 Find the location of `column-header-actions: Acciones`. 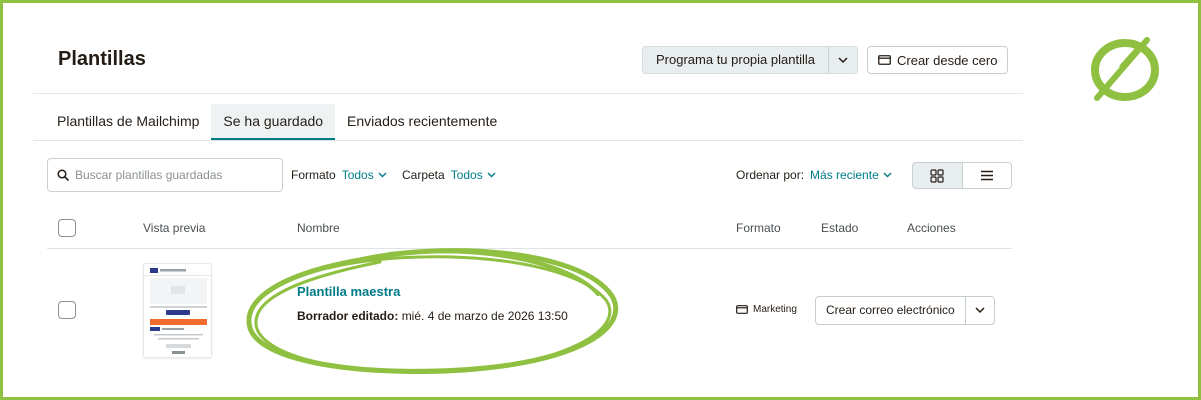

column-header-actions: Acciones is located at coordinates (931, 228).